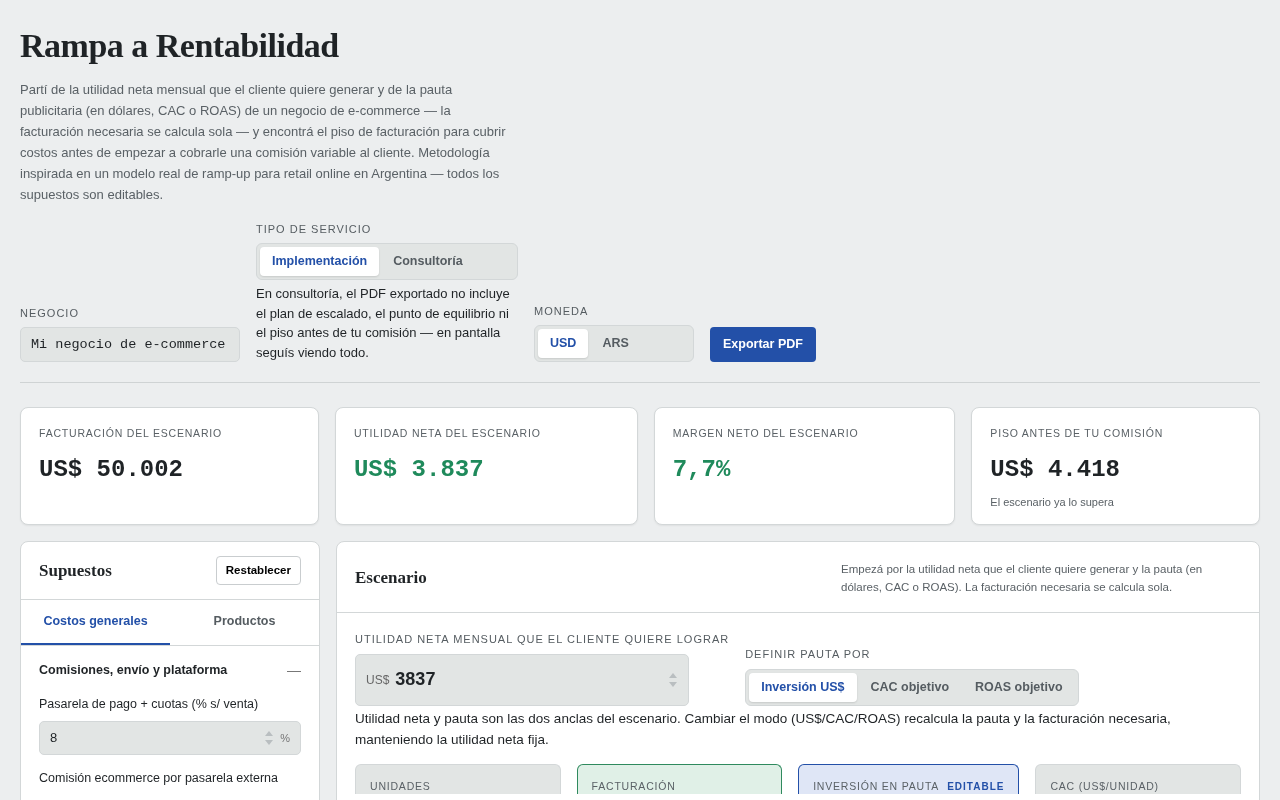 The height and width of the screenshot is (800, 1280). I want to click on segment-option: ARS, so click(615, 344).